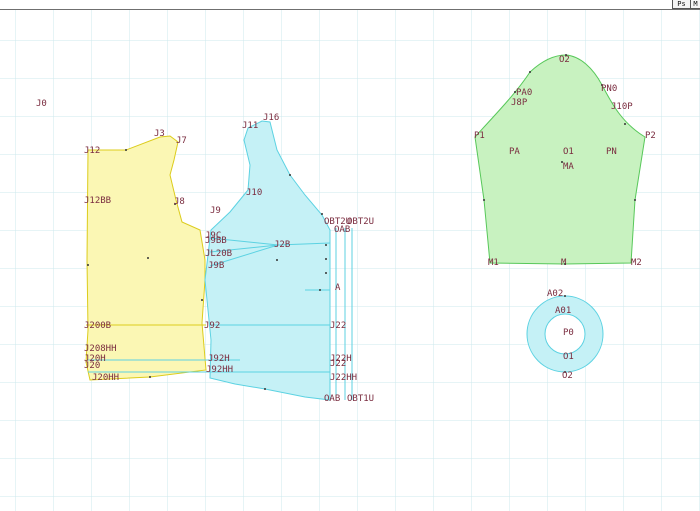 This screenshot has width=700, height=511. What do you see at coordinates (97, 326) in the screenshot?
I see `label-j200b: J200B` at bounding box center [97, 326].